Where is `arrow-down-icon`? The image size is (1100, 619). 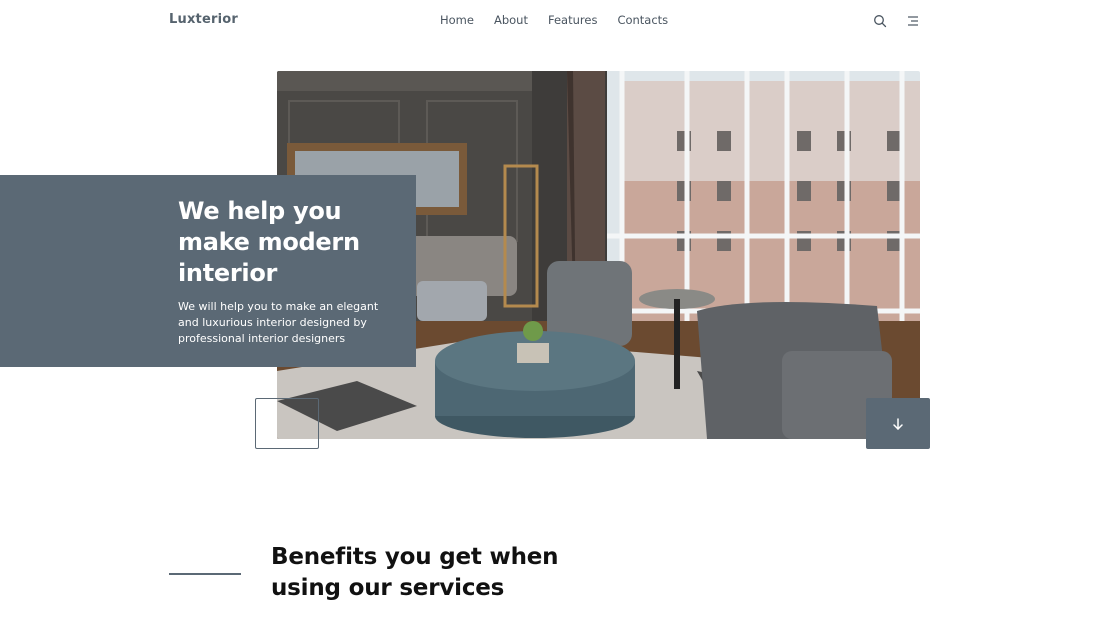 arrow-down-icon is located at coordinates (898, 423).